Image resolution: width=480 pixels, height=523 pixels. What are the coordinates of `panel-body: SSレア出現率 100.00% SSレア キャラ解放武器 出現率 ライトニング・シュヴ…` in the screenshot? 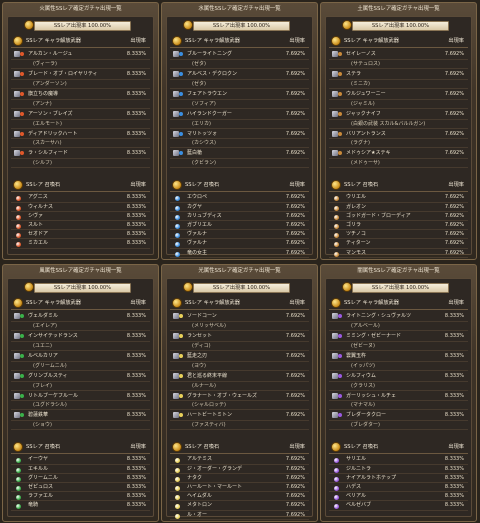 It's located at (398, 397).